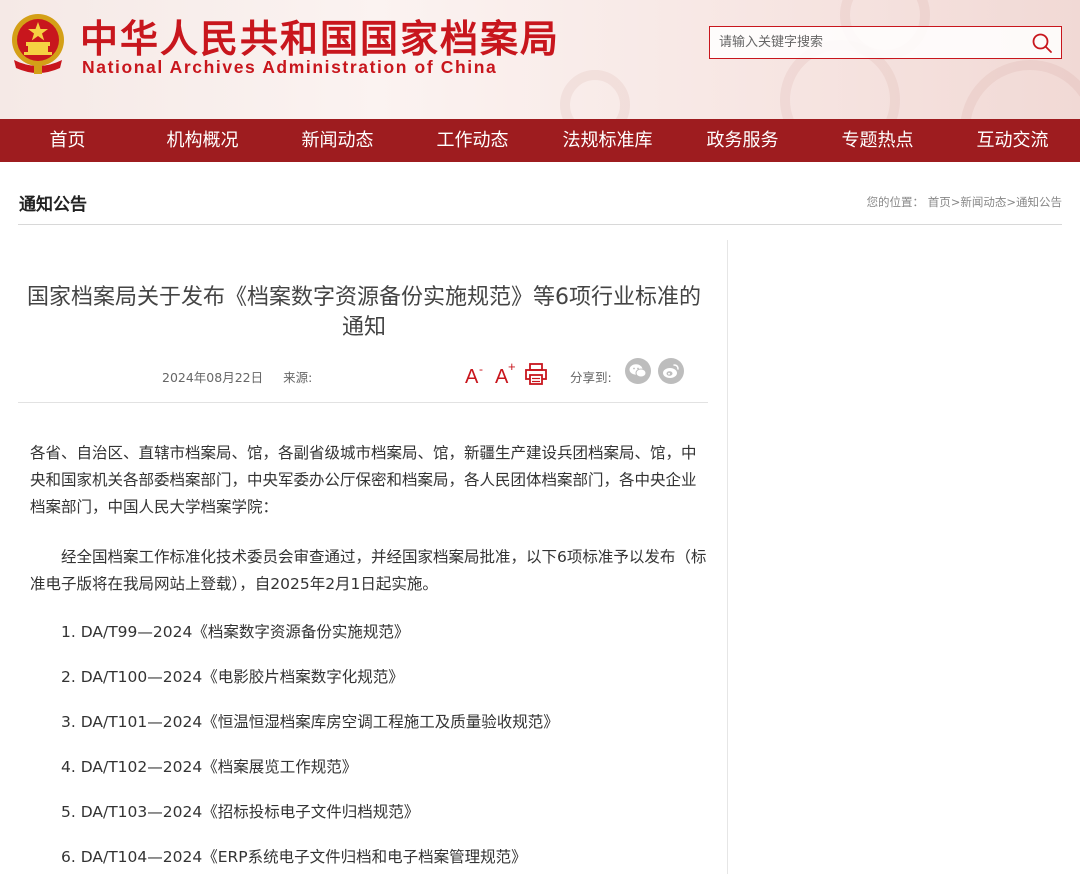 The height and width of the screenshot is (874, 1080). I want to click on search-box, so click(885, 42).